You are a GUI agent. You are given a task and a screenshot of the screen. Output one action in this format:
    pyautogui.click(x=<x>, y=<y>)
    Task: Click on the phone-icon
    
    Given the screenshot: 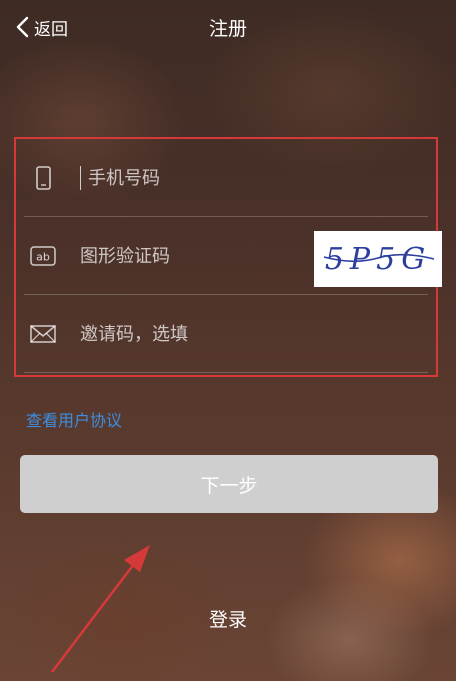 What is the action you would take?
    pyautogui.click(x=43, y=178)
    